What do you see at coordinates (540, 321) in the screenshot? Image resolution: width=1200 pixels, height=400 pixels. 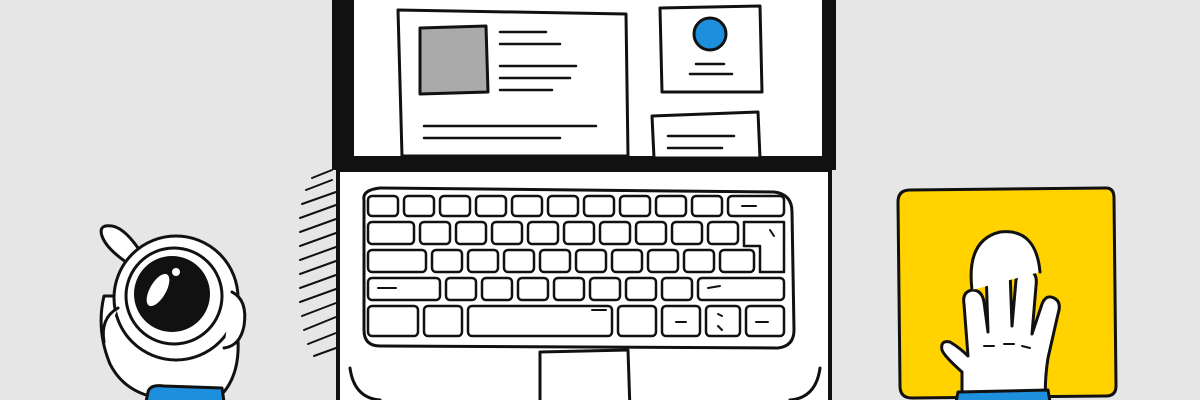 I see `spacebar-key` at bounding box center [540, 321].